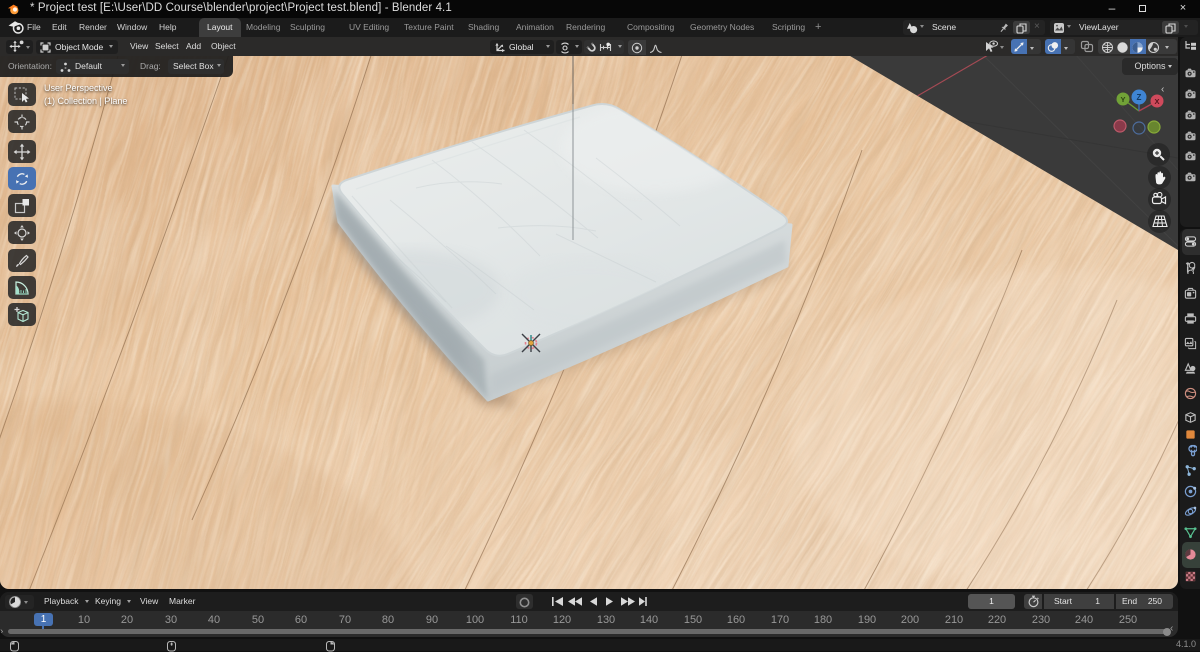 The image size is (1200, 652). What do you see at coordinates (1122, 99) in the screenshot?
I see `svg-text: Y` at bounding box center [1122, 99].